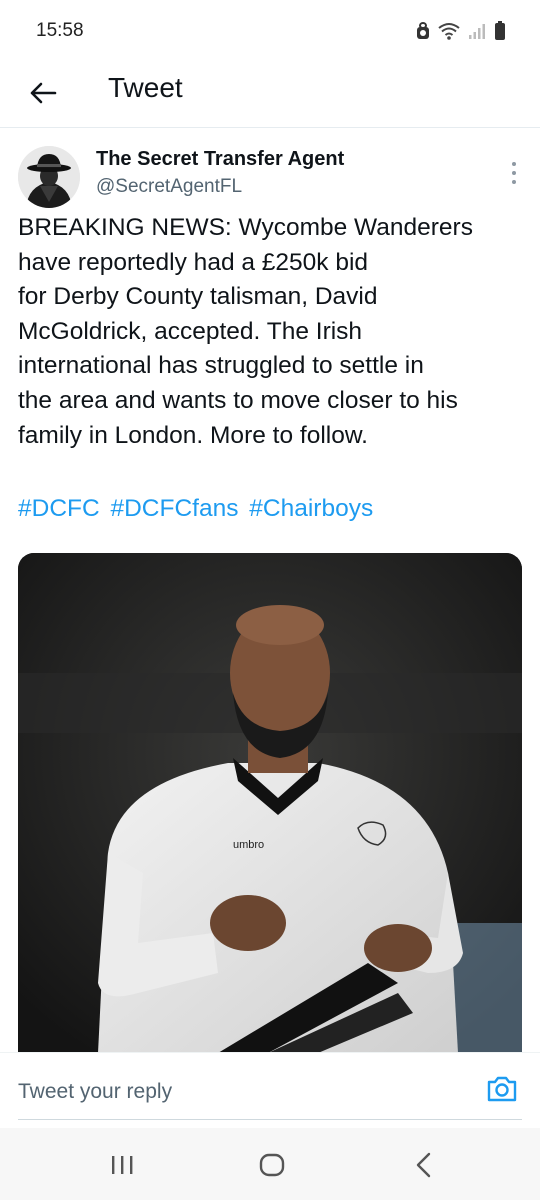 The image size is (540, 1200). I want to click on hashtag-list: #DCFC #DCFCfans #Chairboys, so click(197, 509).